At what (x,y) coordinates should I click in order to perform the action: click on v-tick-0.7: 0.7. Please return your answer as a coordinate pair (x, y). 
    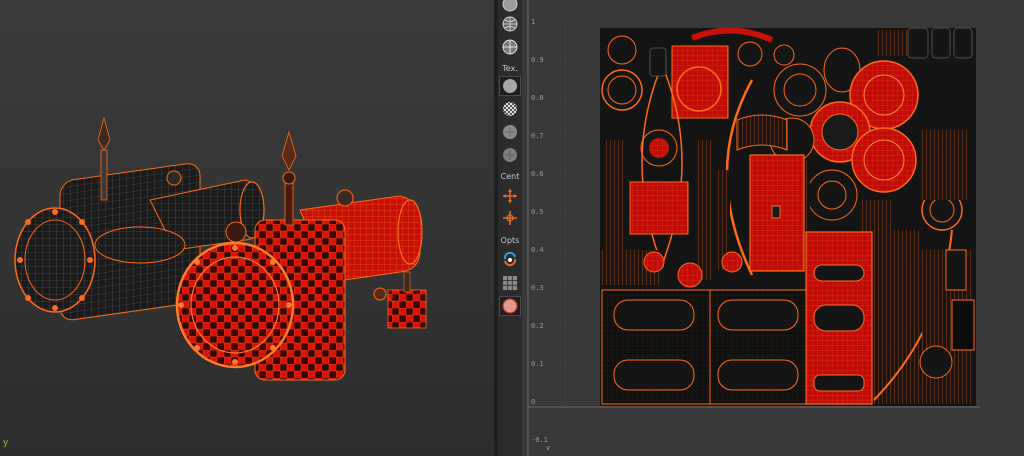
    Looking at the image, I should click on (537, 136).